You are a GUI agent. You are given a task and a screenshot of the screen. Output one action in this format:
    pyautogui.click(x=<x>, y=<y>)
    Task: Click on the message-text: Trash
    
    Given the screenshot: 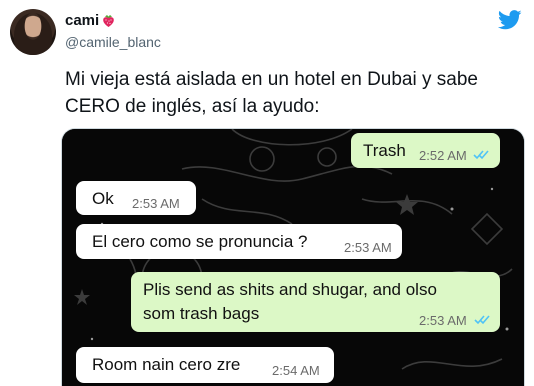 What is the action you would take?
    pyautogui.click(x=384, y=150)
    